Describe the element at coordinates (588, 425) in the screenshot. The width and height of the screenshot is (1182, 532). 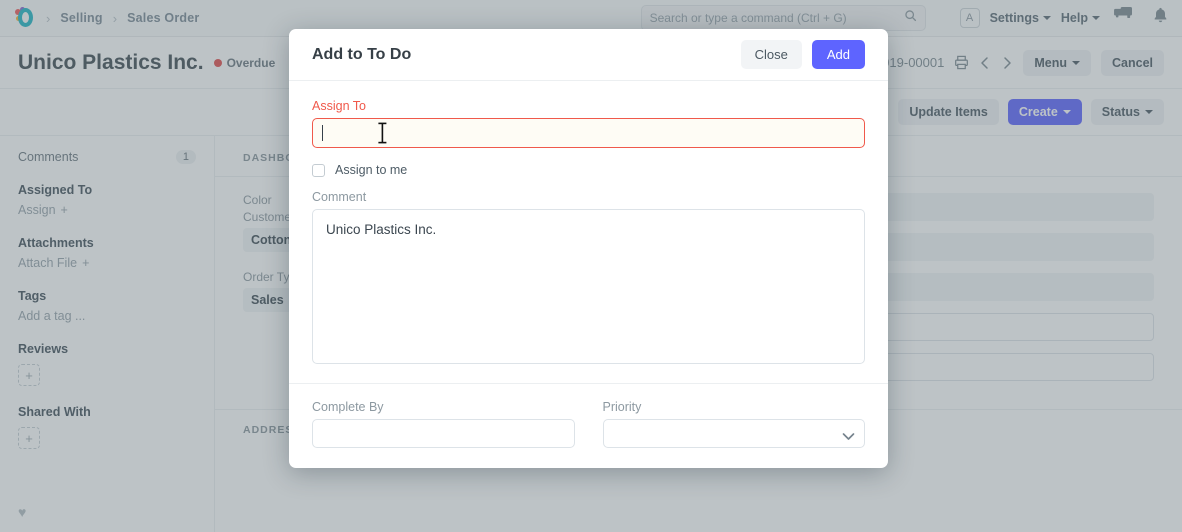
I see `dialog-footer: Complete By Priority` at that location.